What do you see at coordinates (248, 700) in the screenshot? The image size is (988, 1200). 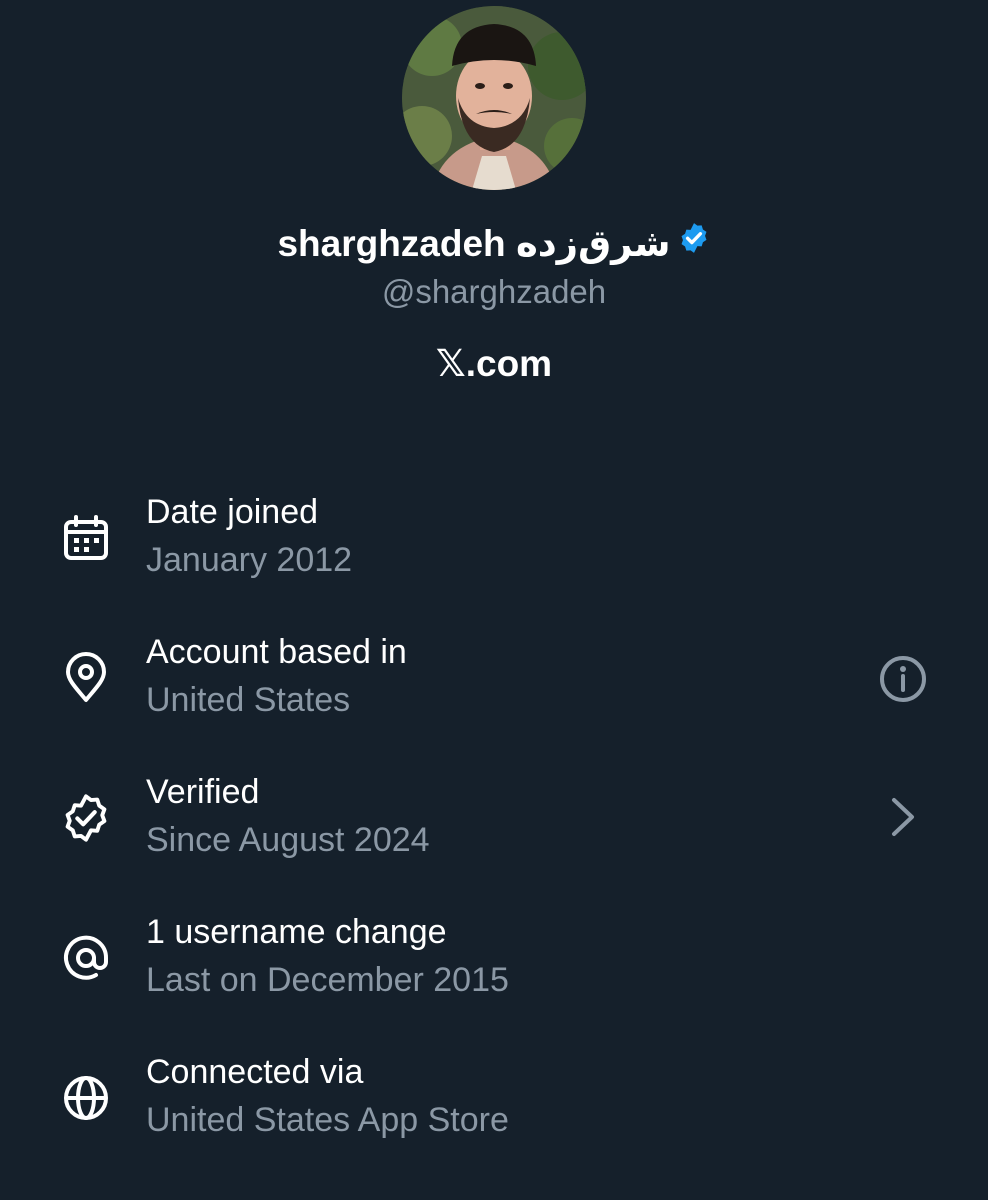 I see `row-value: United States` at bounding box center [248, 700].